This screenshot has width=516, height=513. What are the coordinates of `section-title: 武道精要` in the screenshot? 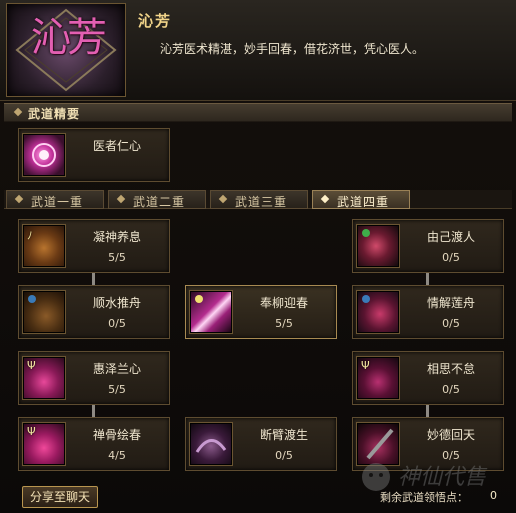 It's located at (54, 114).